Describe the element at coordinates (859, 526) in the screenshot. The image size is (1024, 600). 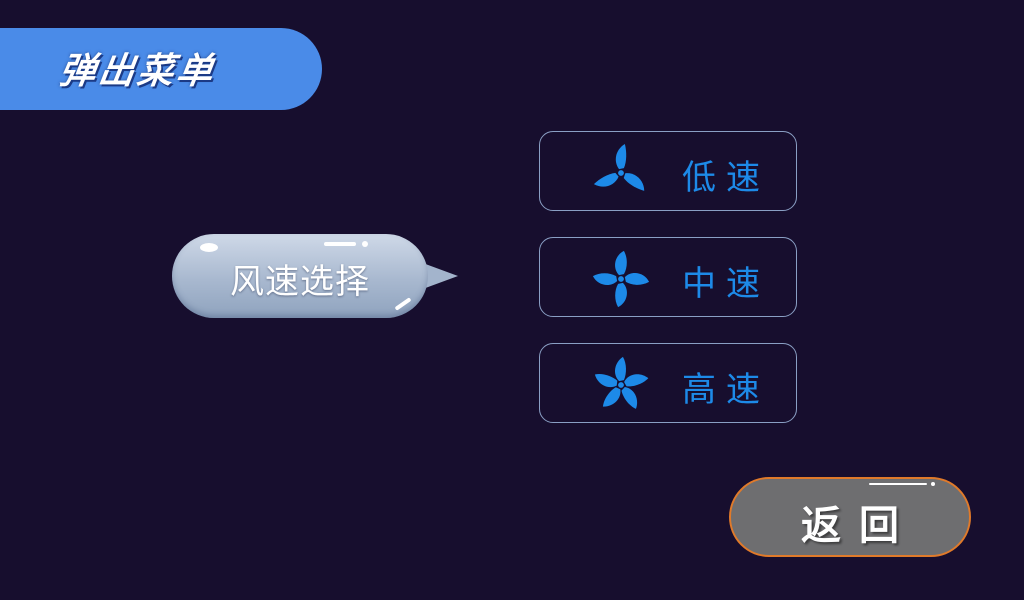
I see `back-label: 返回` at that location.